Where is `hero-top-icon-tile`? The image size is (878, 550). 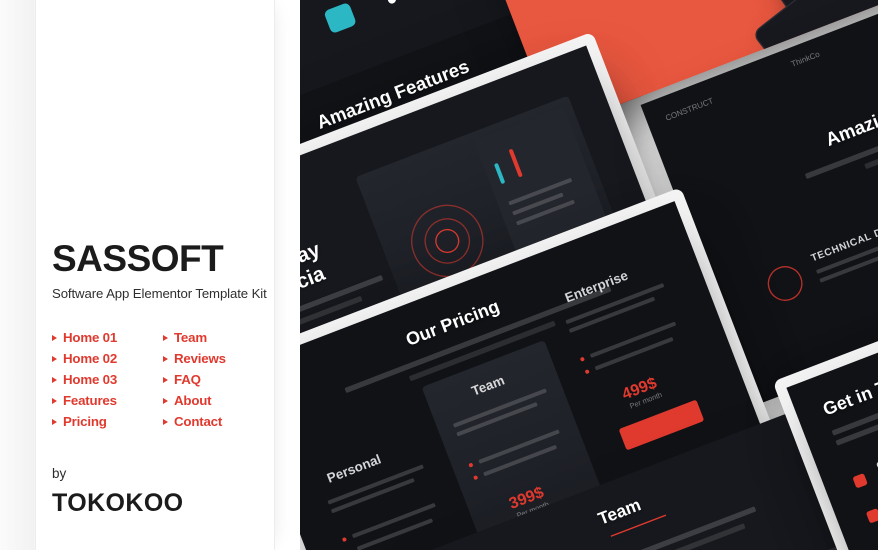 hero-top-icon-tile is located at coordinates (340, 18).